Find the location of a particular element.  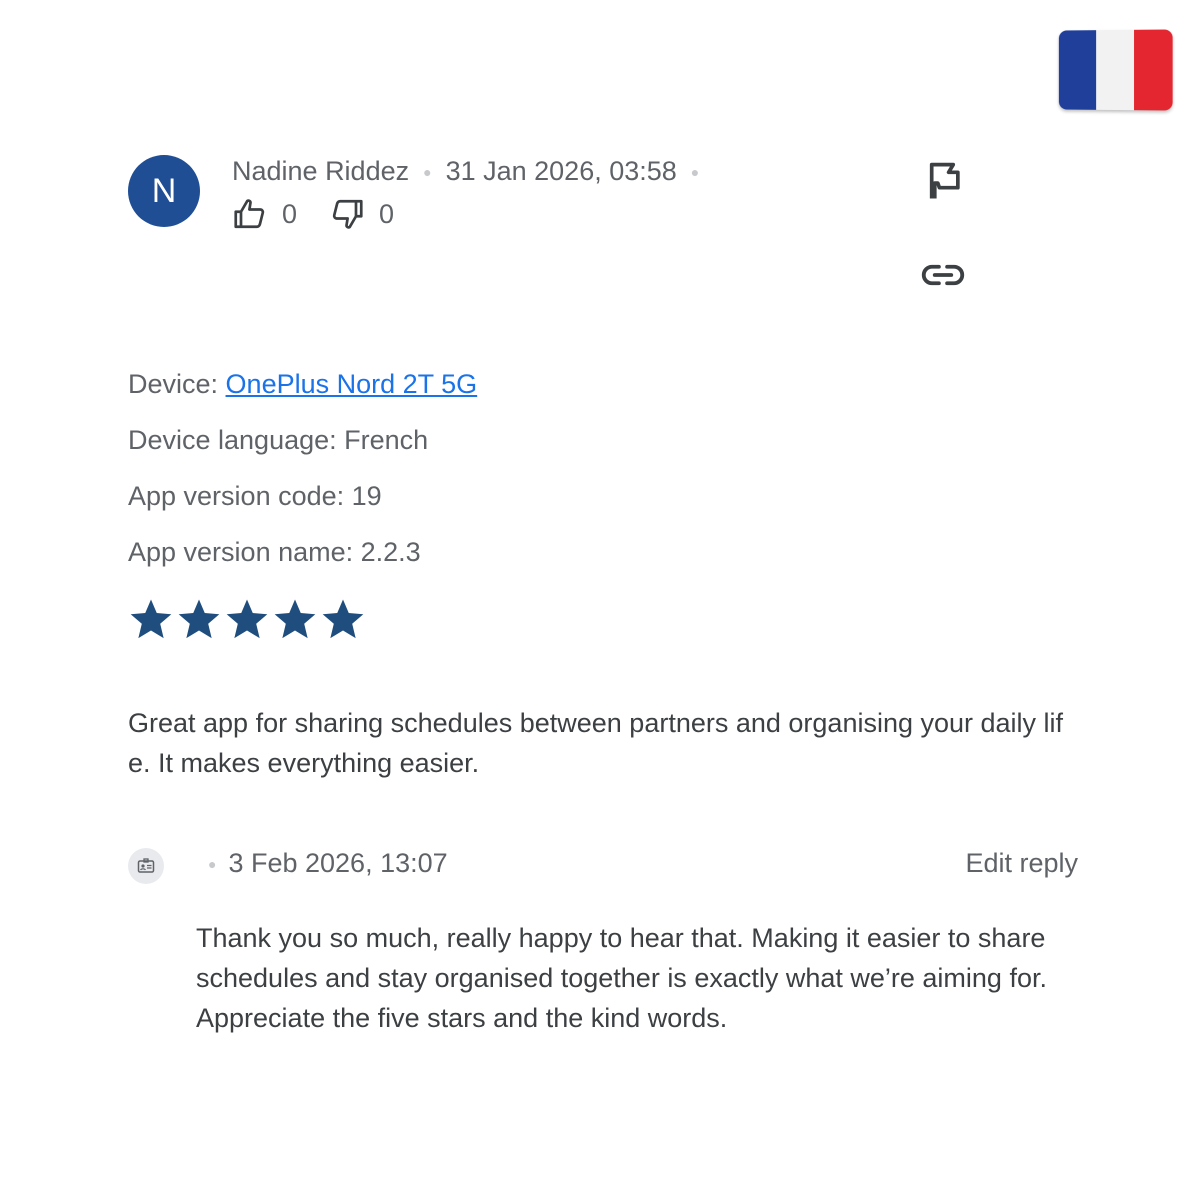

helpfulness-votes: 0 0 is located at coordinates (329, 214).